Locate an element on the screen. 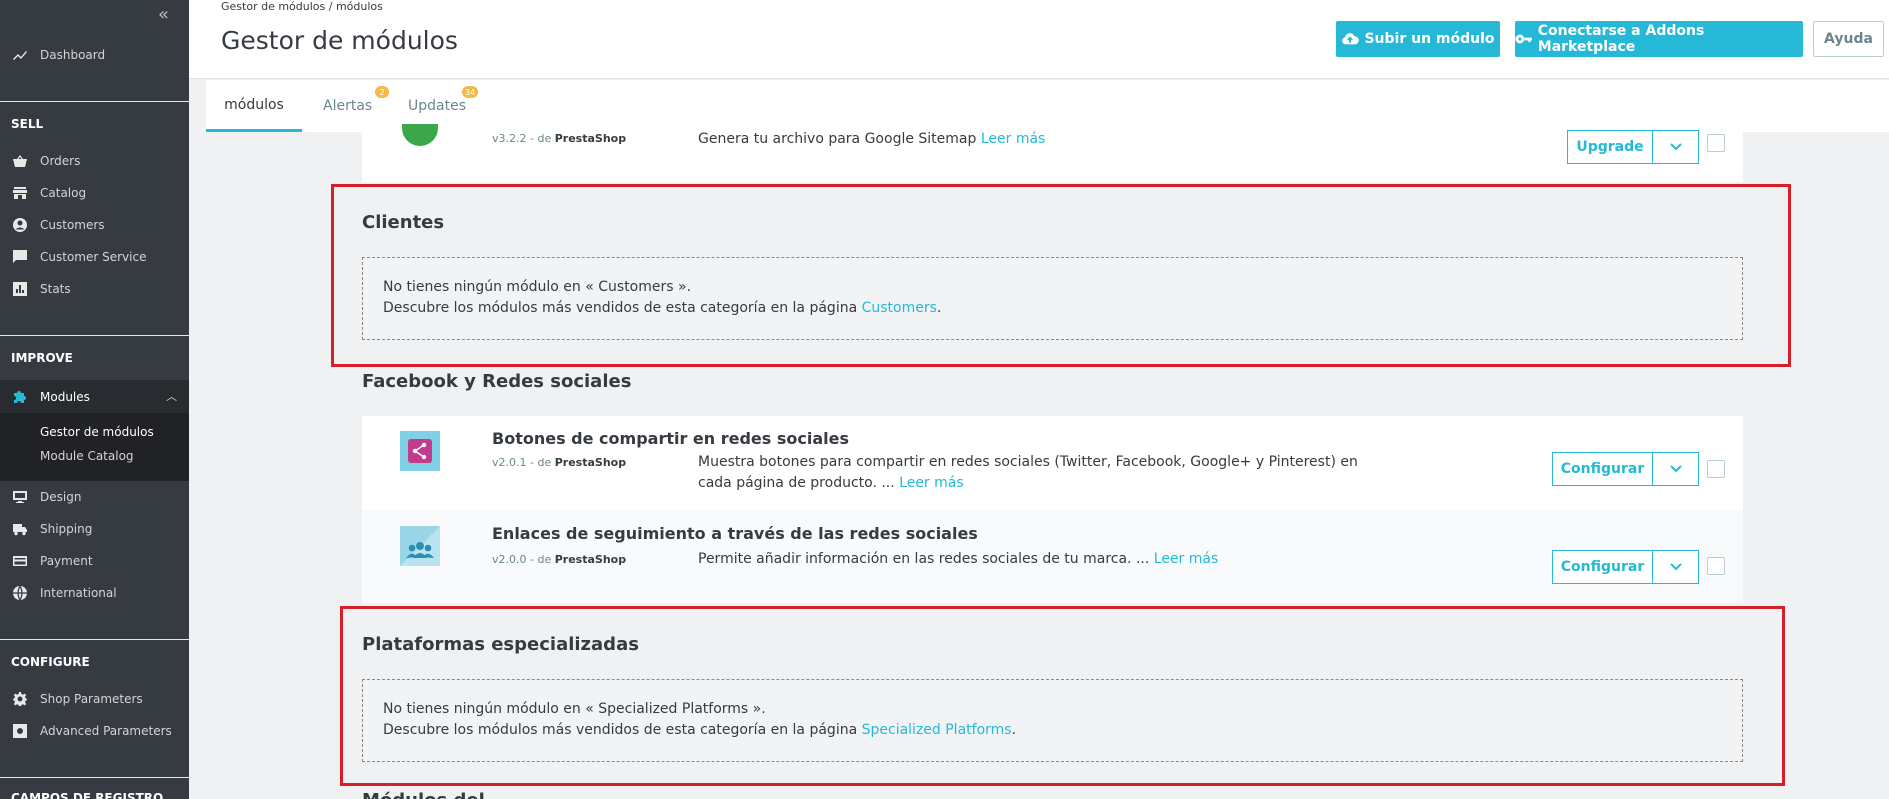  store-icon is located at coordinates (20, 193).